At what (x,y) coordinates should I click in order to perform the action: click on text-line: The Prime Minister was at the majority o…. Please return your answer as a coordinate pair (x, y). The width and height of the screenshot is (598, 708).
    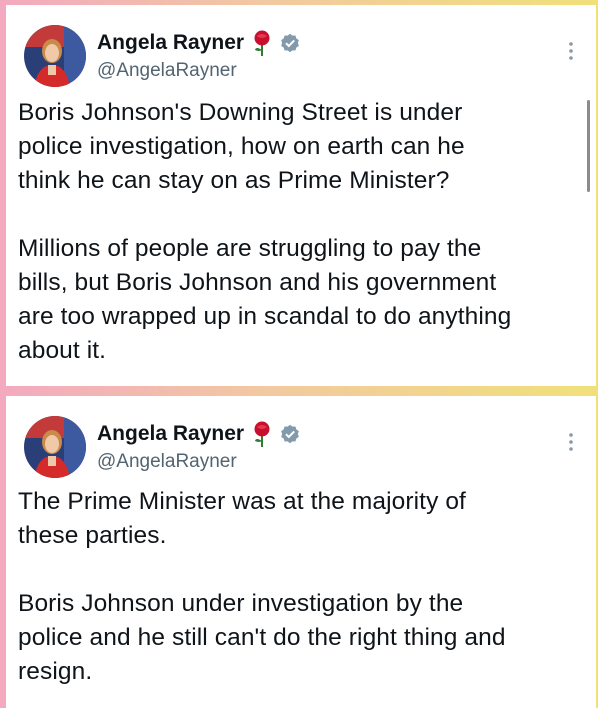
    Looking at the image, I should click on (242, 501).